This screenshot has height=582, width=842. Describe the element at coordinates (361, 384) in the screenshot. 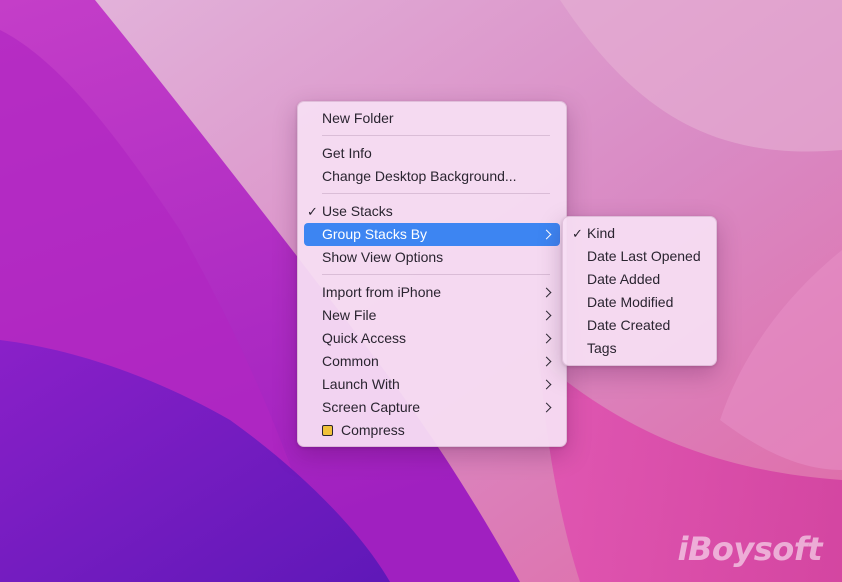

I see `menu-item-label: Launch With` at that location.